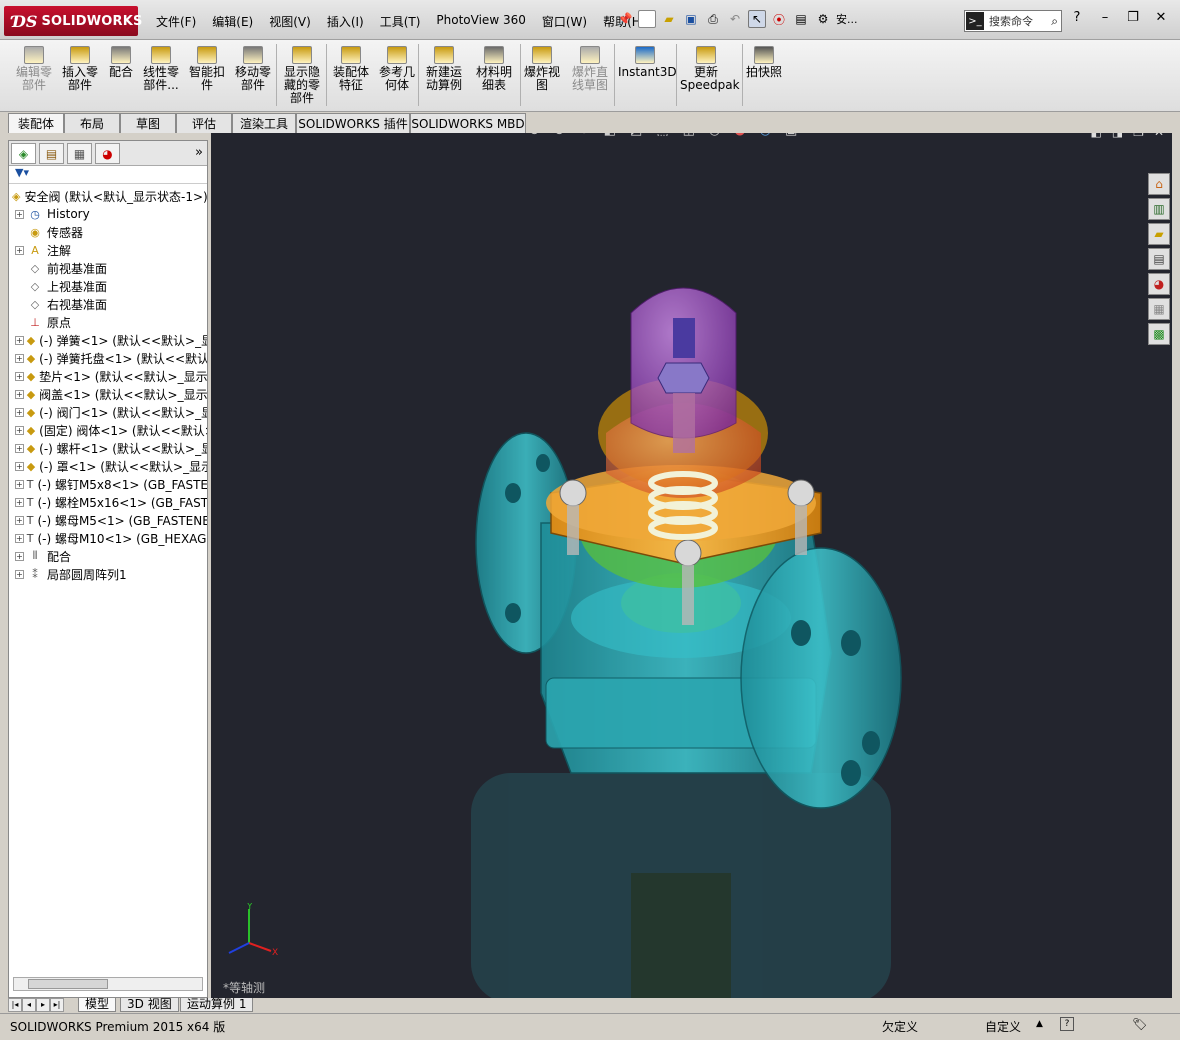 This screenshot has height=1040, width=1180. What do you see at coordinates (1176, 565) in the screenshot?
I see `vertical-scrollbar` at bounding box center [1176, 565].